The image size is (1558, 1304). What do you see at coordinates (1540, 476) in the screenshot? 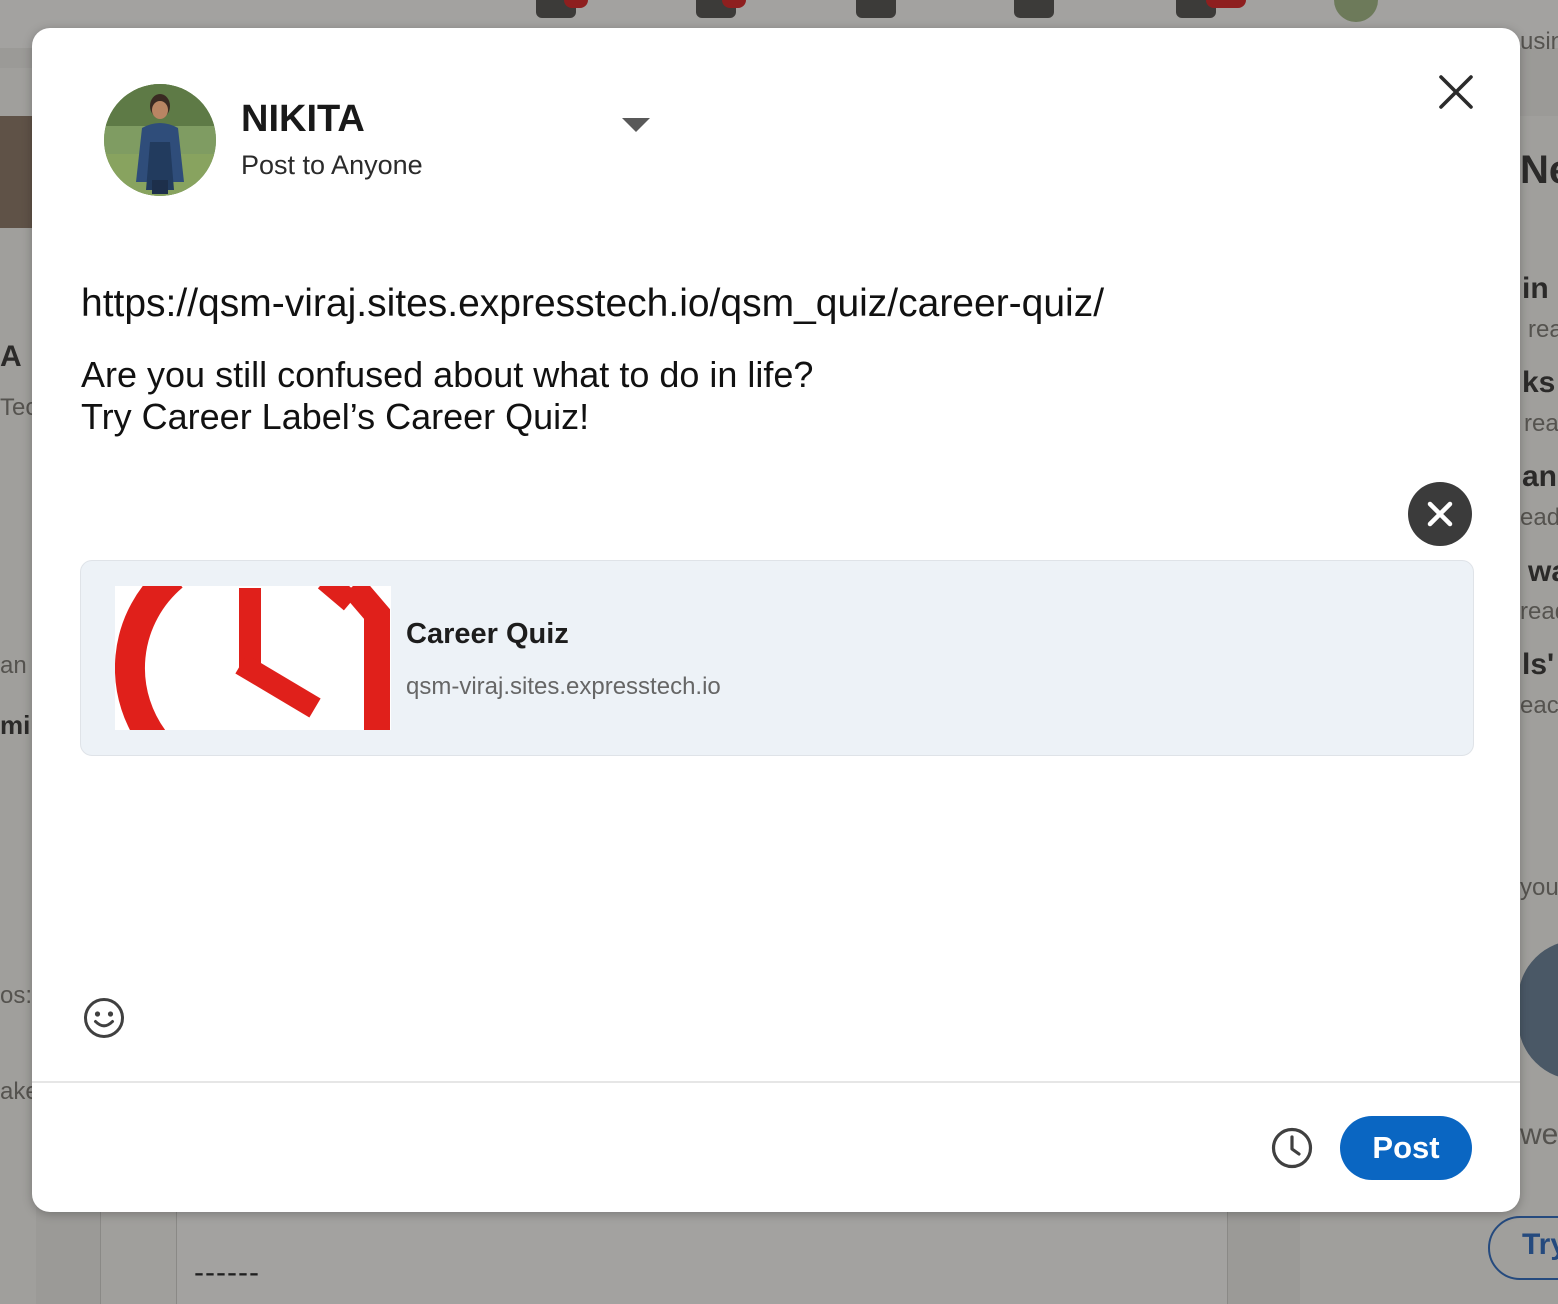
I see `bg-snippet: and` at bounding box center [1540, 476].